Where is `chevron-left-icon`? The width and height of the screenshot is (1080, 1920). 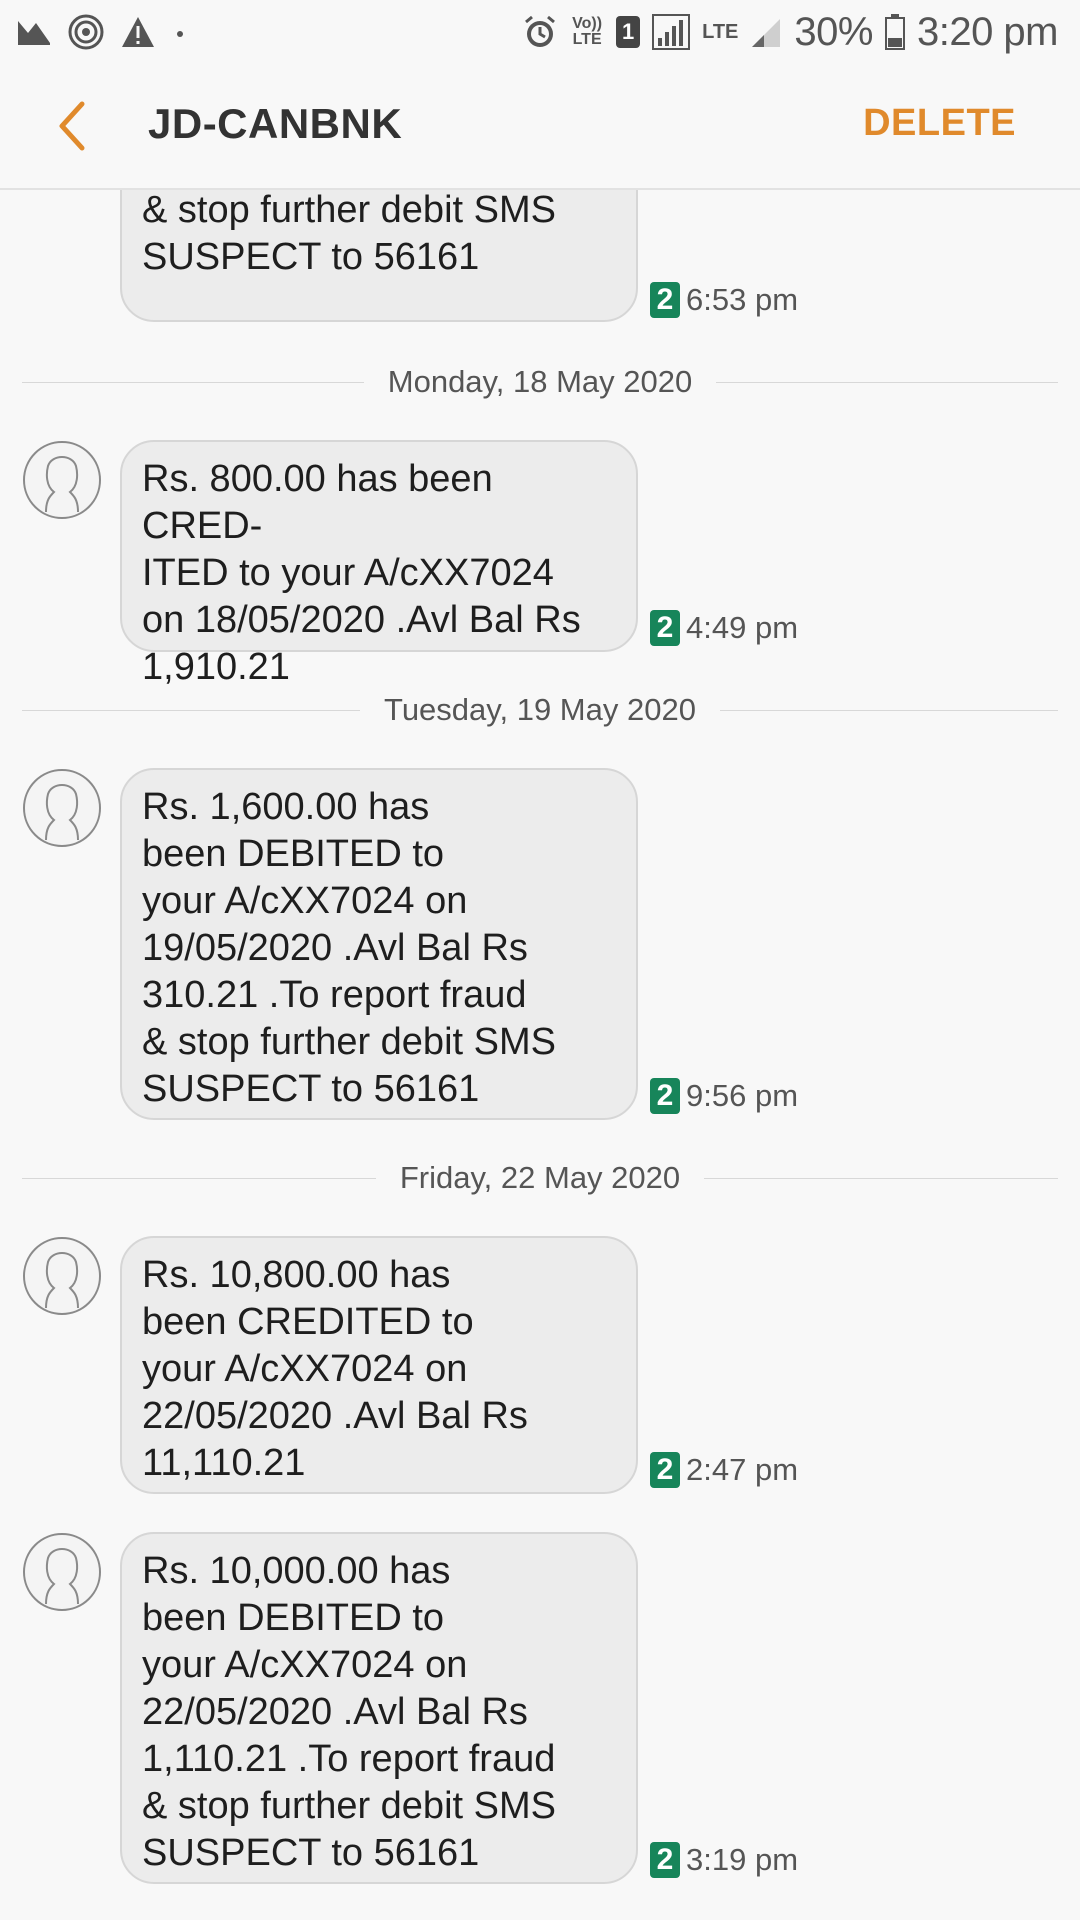
chevron-left-icon is located at coordinates (72, 126).